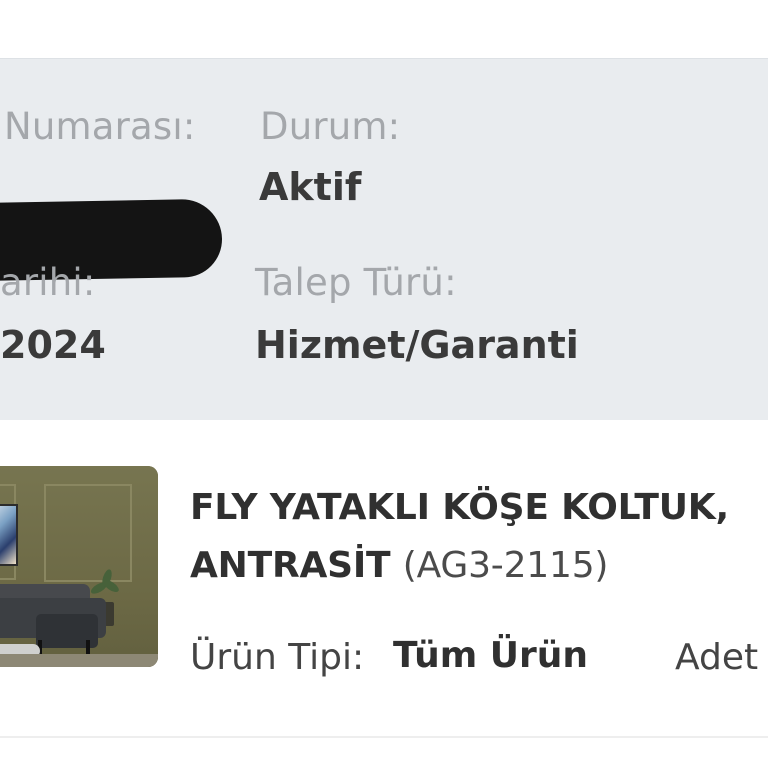 Image resolution: width=768 pixels, height=768 pixels. I want to click on date-value: 2024, so click(53, 345).